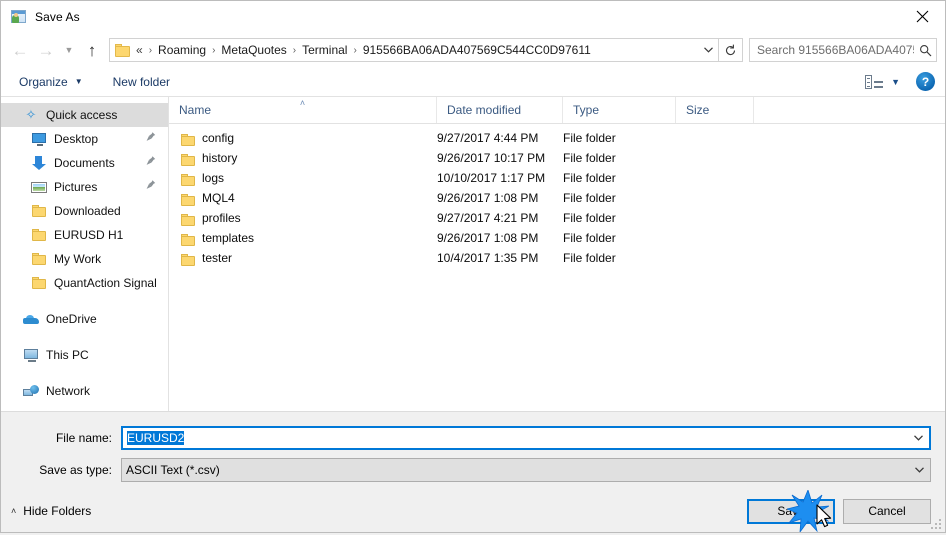 This screenshot has height=535, width=946. I want to click on sidebar-item-desktop: Desktop, so click(84, 139).